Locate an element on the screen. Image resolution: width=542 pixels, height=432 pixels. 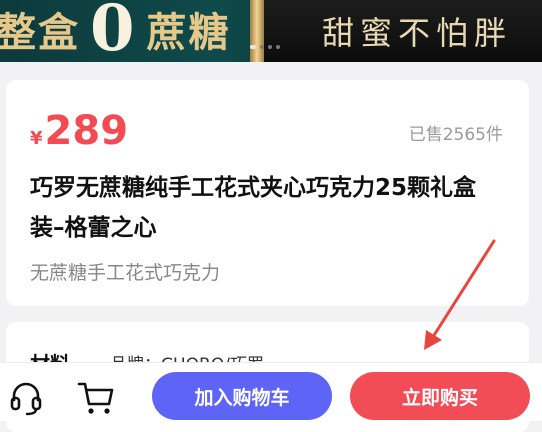
sold-count: 已售2565件 is located at coordinates (455, 135).